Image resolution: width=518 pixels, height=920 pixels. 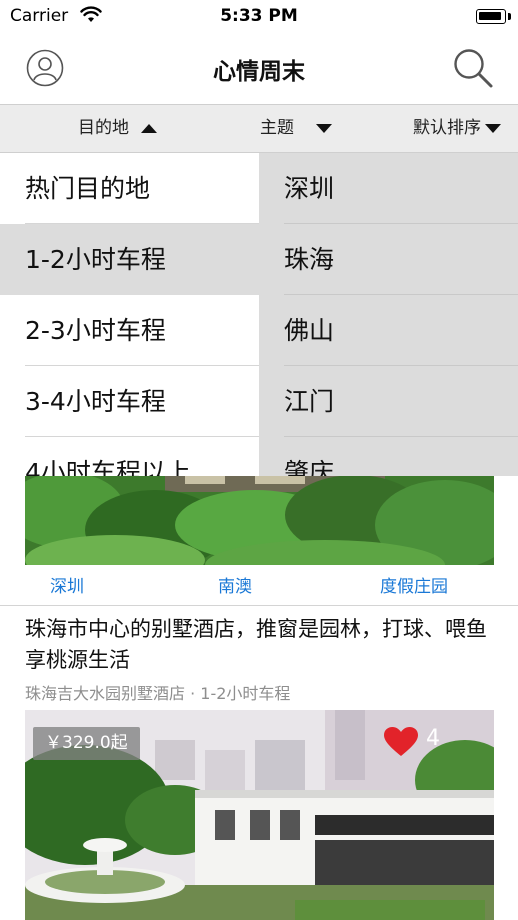 I want to click on city-item-label: 珠海, so click(x=309, y=259).